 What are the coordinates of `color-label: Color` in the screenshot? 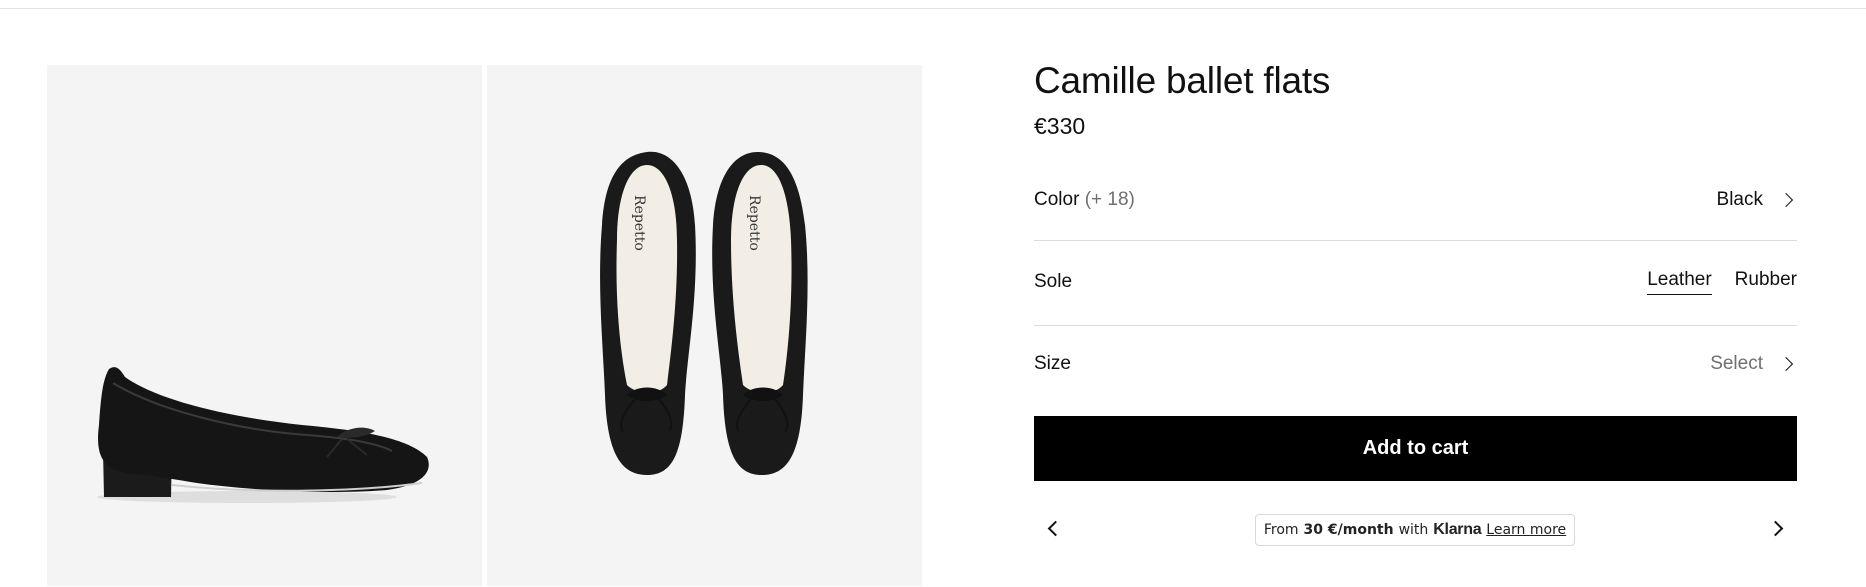 It's located at (1057, 199).